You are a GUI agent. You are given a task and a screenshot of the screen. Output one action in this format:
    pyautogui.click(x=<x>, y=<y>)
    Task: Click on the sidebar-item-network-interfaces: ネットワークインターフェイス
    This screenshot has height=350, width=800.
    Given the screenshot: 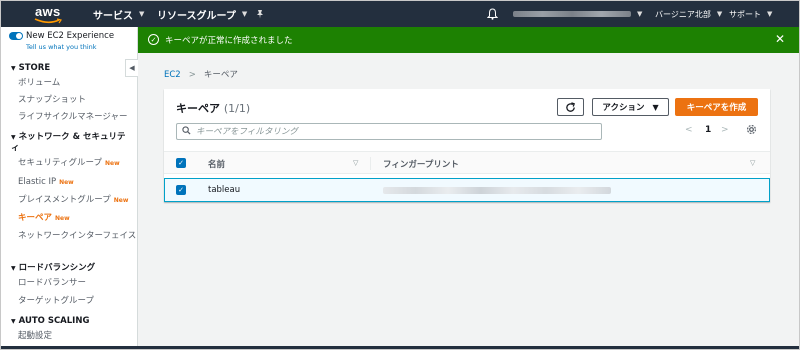 What is the action you would take?
    pyautogui.click(x=77, y=236)
    